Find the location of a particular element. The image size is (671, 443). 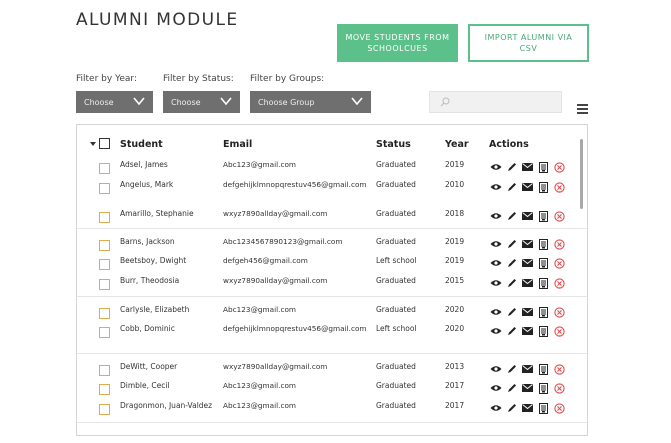

student-name: Angelus, Mark is located at coordinates (147, 184).